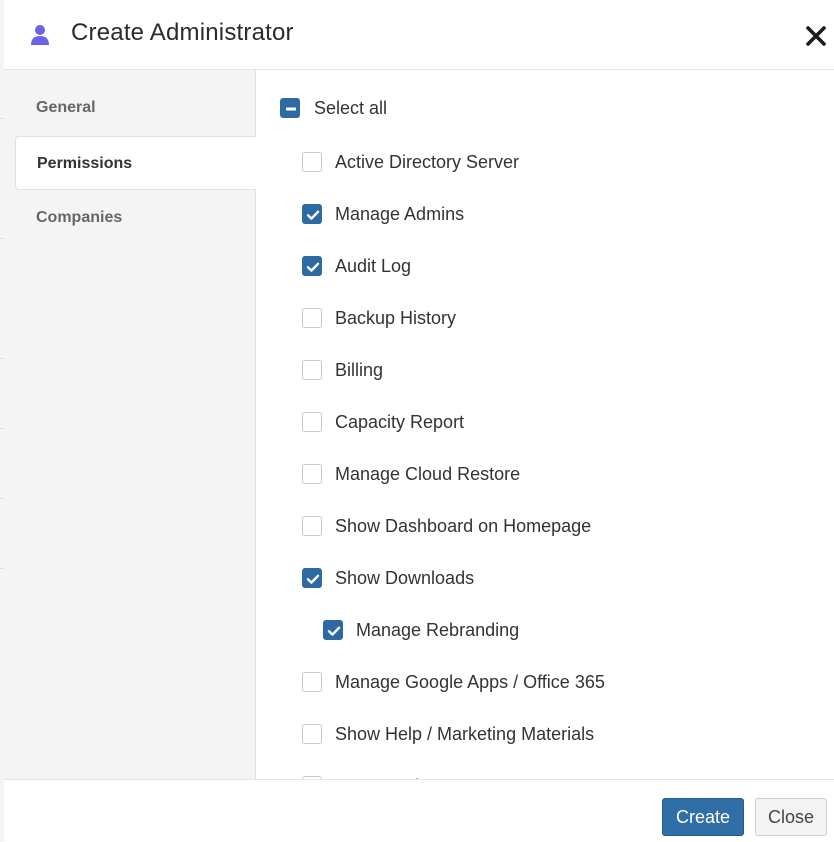 The height and width of the screenshot is (842, 834). I want to click on permission-label: Show Dashboard on Homepage, so click(463, 525).